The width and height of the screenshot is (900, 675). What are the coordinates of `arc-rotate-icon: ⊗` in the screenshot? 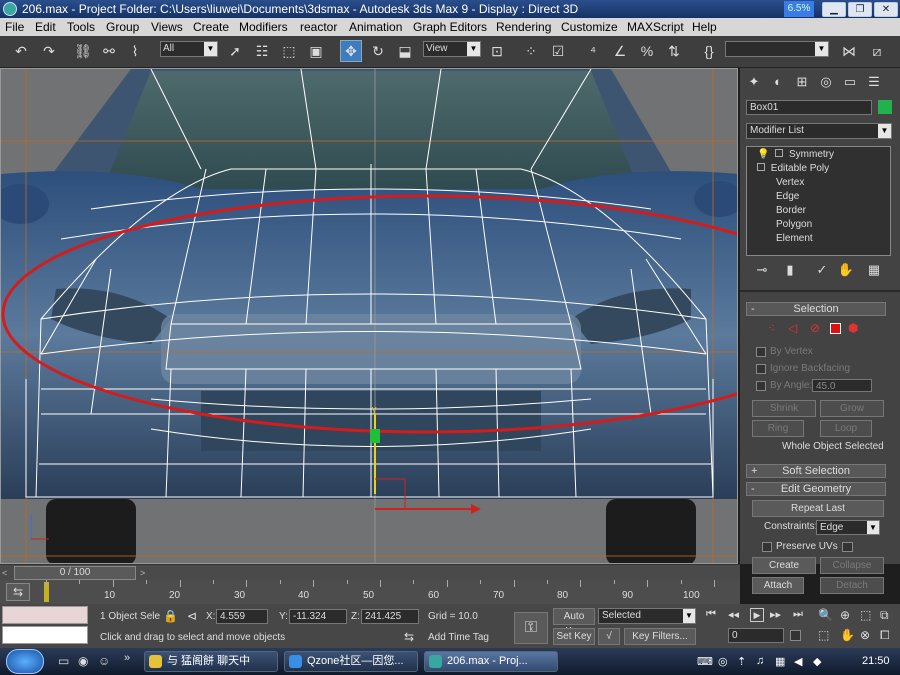 It's located at (865, 635).